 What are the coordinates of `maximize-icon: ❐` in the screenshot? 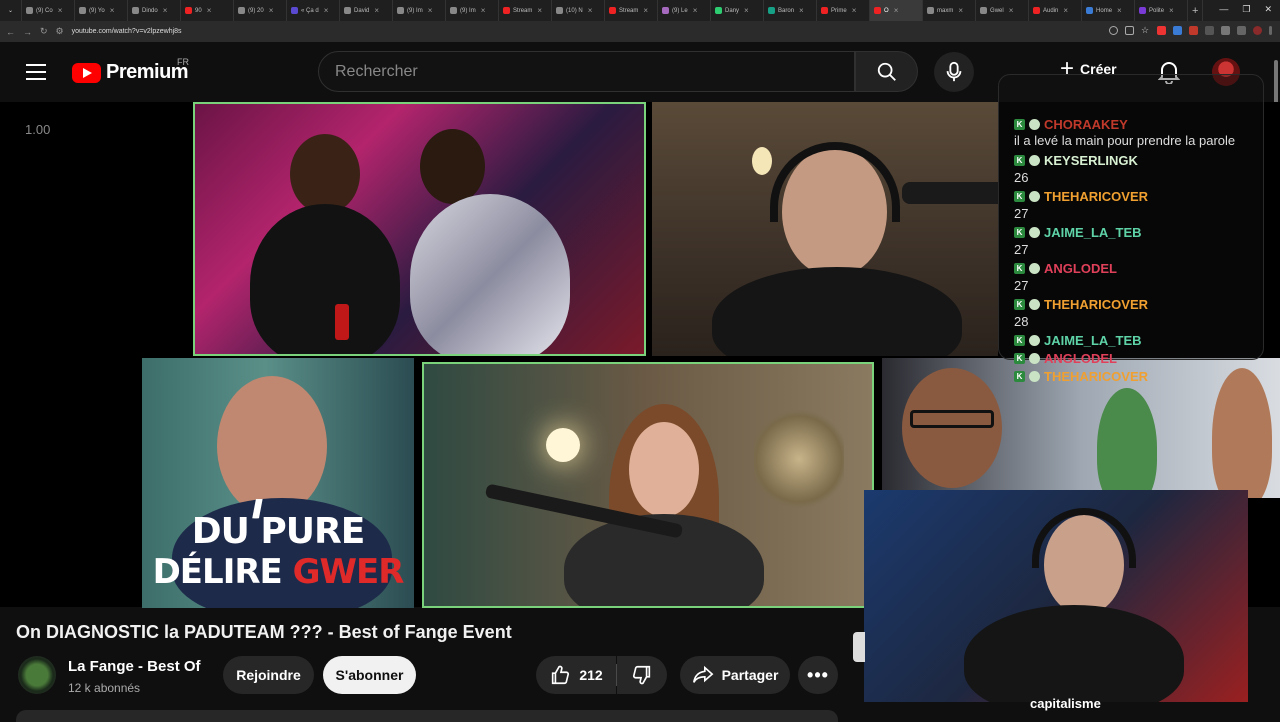 It's located at (1246, 9).